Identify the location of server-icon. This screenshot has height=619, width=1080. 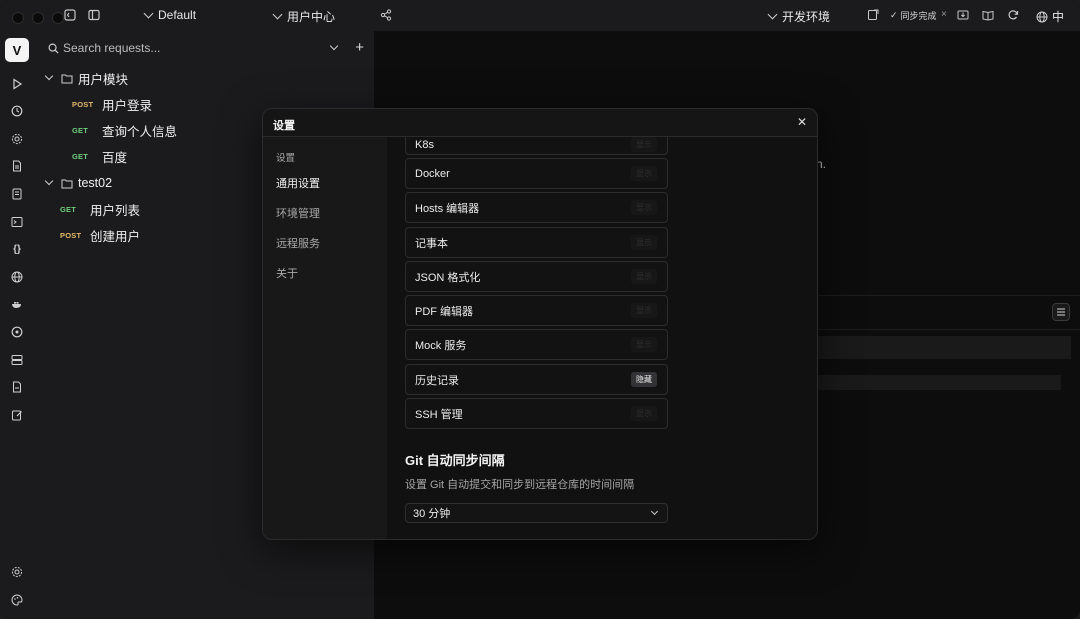
(17, 360).